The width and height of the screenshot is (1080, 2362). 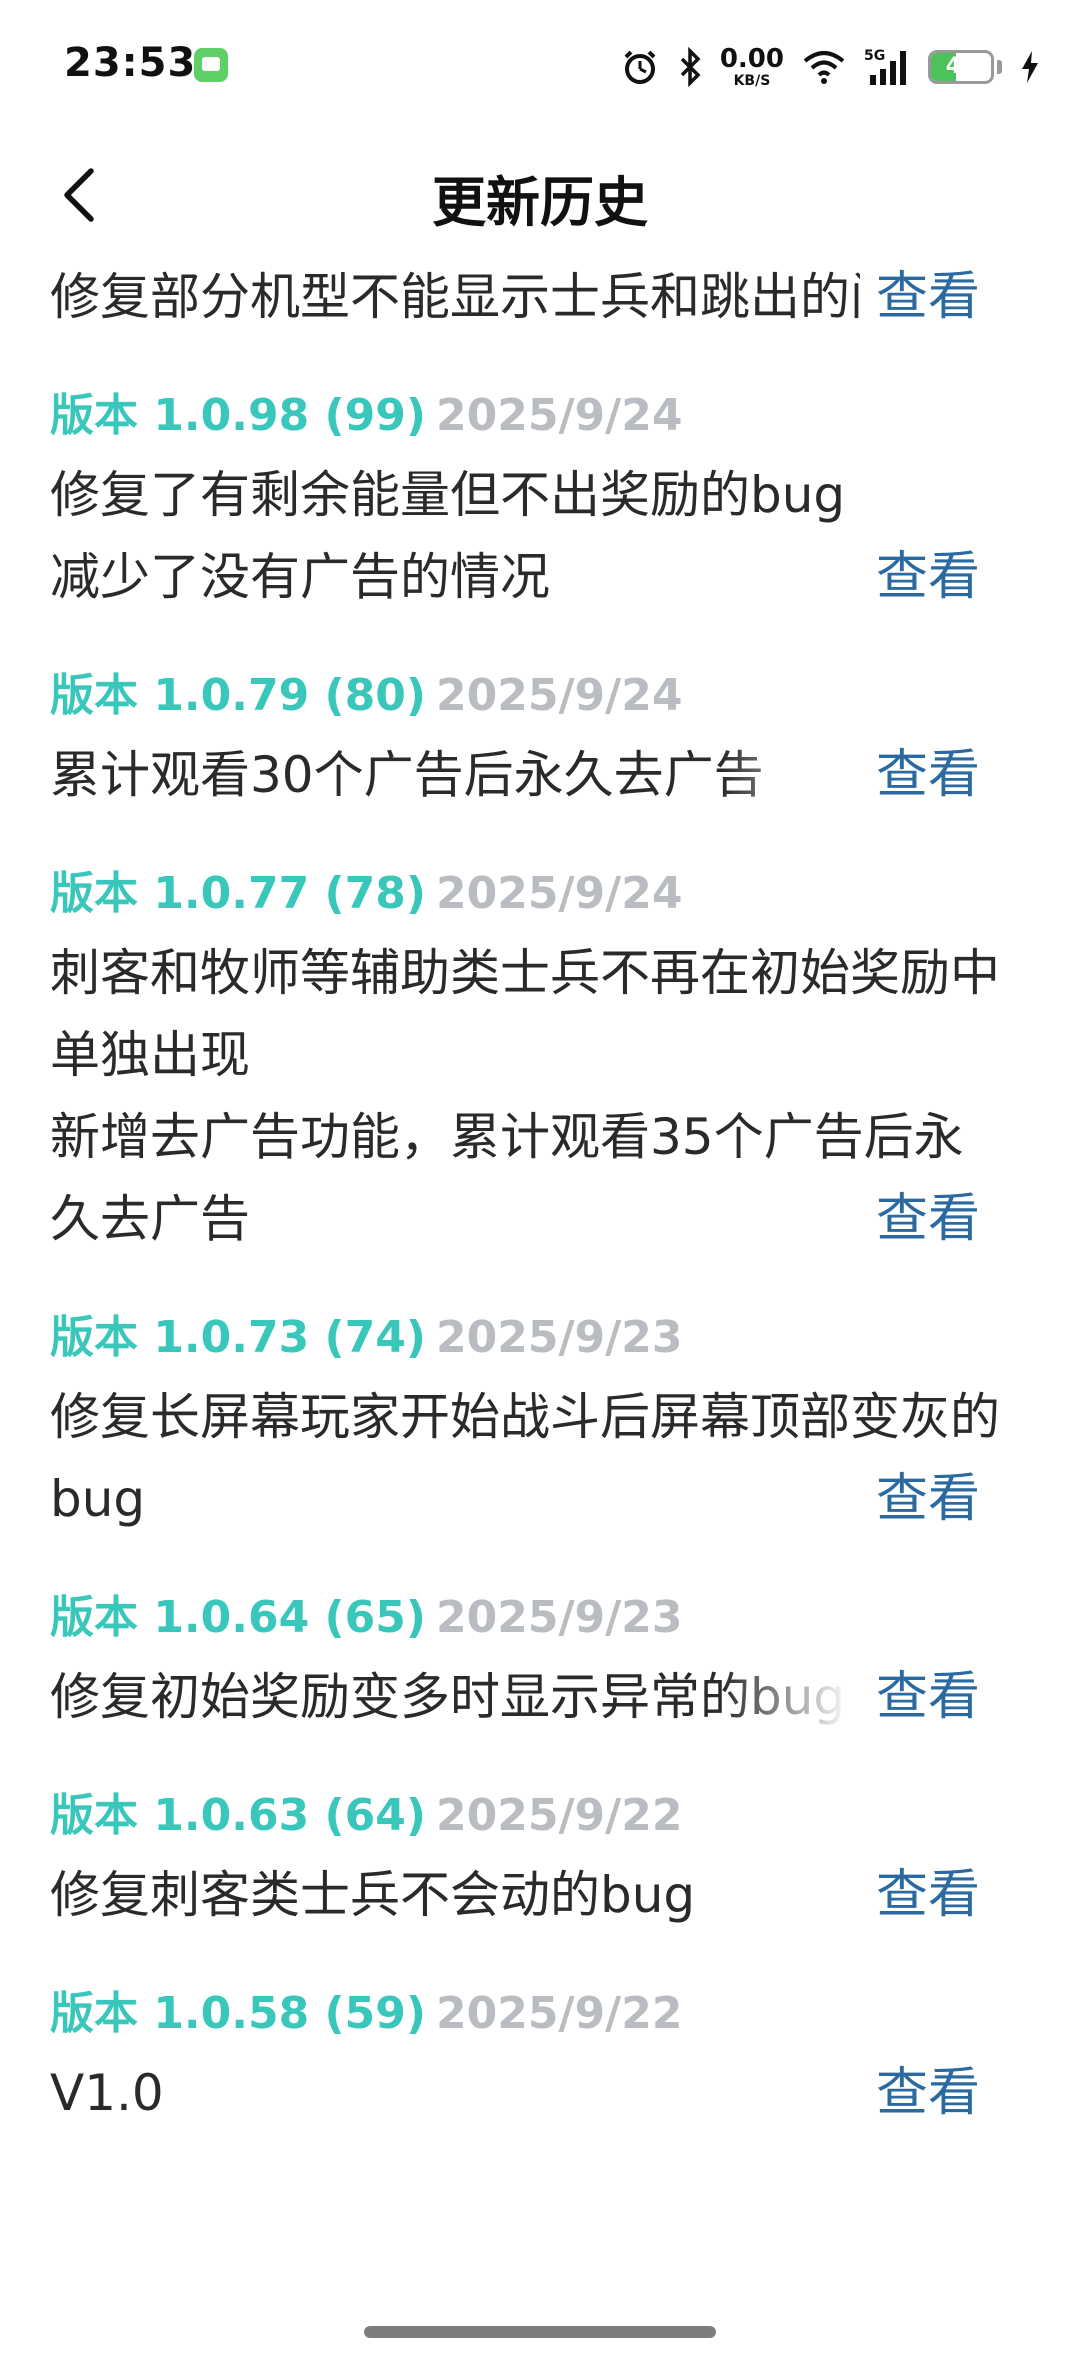 I want to click on entry-header: 版本 1.0.58 (59) 2025/9/22, so click(x=540, y=2014).